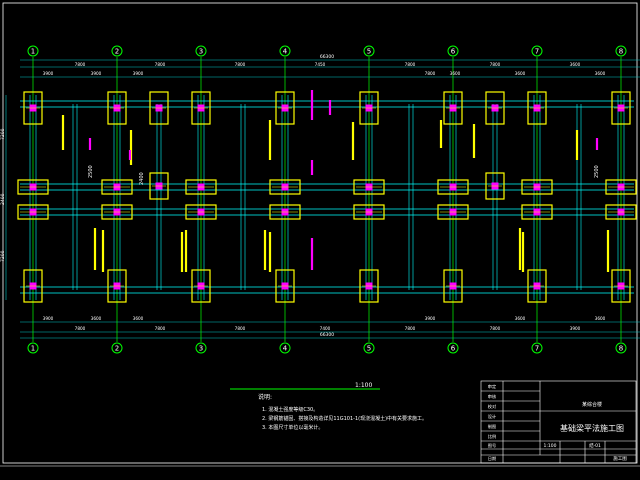 The image size is (640, 480). What do you see at coordinates (410, 328) in the screenshot?
I see `bottom-dim-4: 7800` at bounding box center [410, 328].